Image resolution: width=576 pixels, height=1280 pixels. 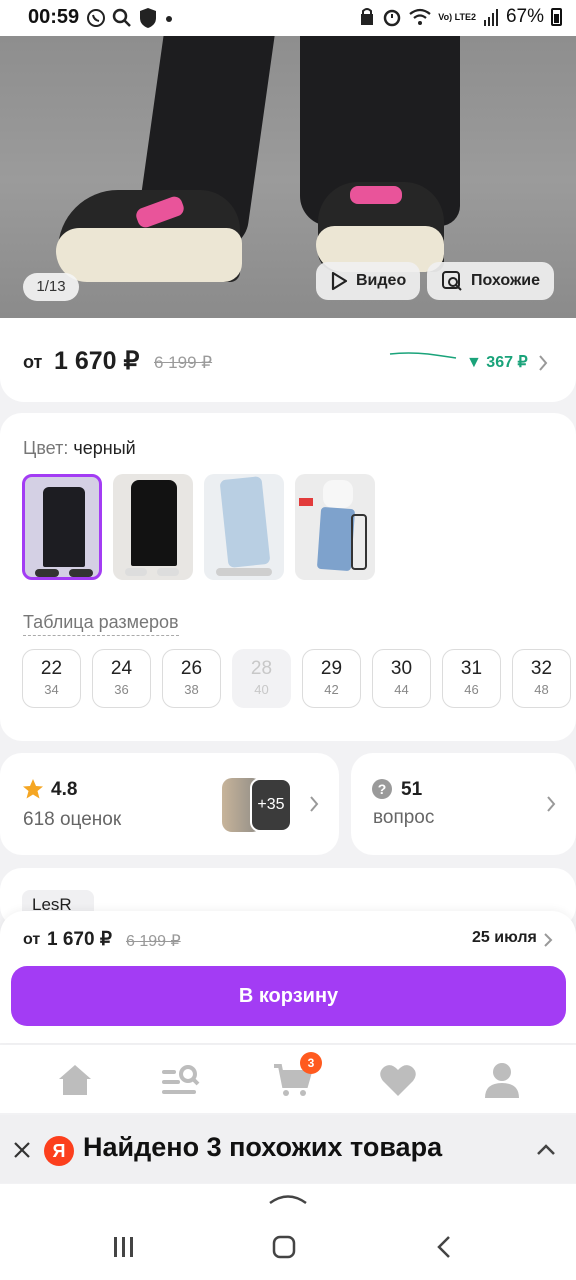 What do you see at coordinates (506, 280) in the screenshot?
I see `similar-label: Похожие` at bounding box center [506, 280].